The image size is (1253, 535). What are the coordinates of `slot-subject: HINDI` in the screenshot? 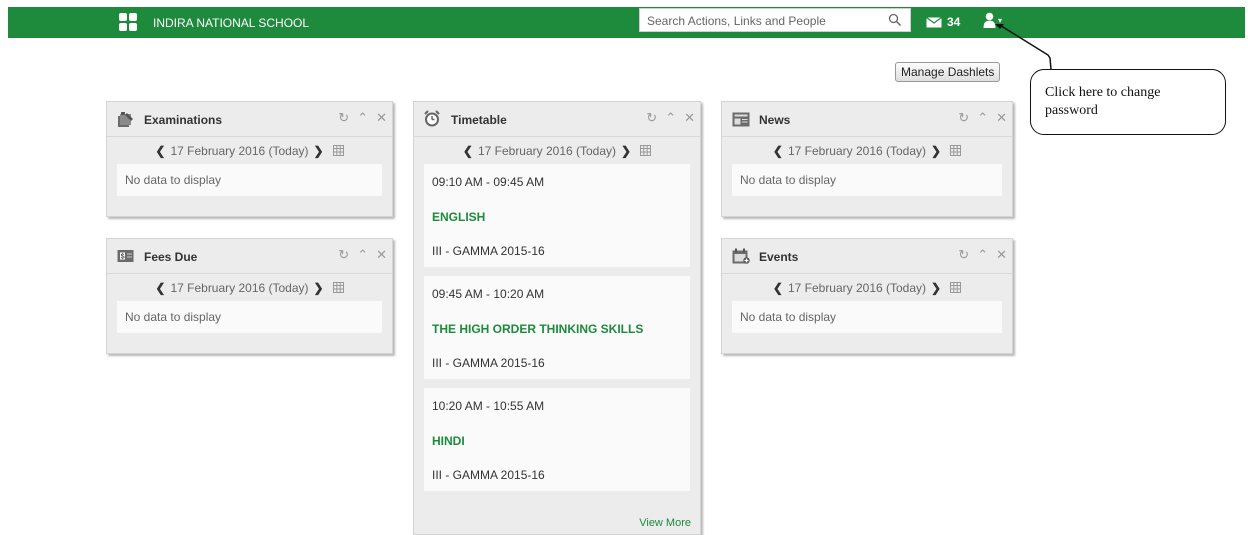 It's located at (448, 441).